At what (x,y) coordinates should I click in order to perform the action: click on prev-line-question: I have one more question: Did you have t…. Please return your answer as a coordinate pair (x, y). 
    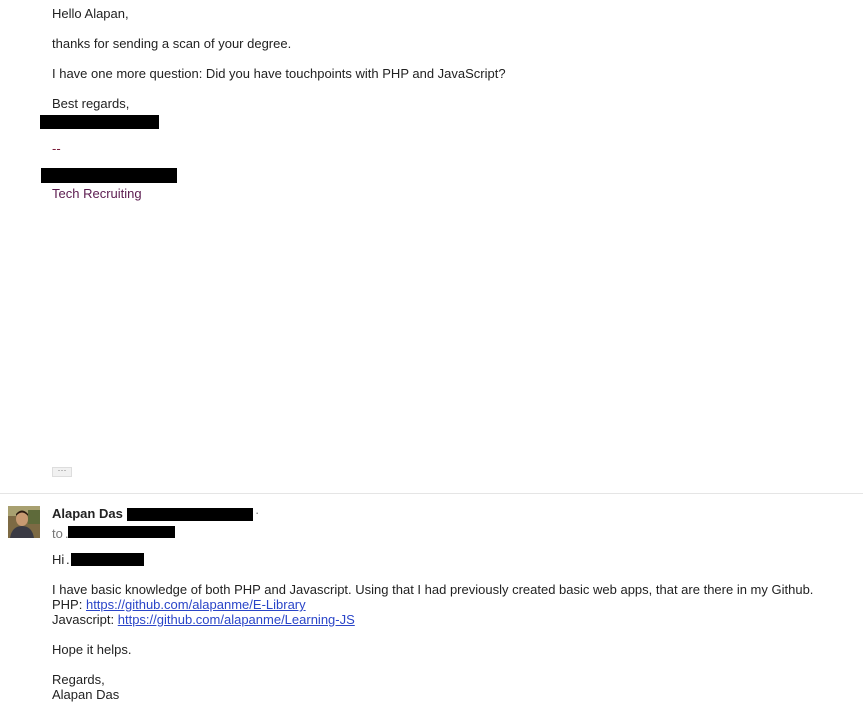
    Looking at the image, I should click on (279, 73).